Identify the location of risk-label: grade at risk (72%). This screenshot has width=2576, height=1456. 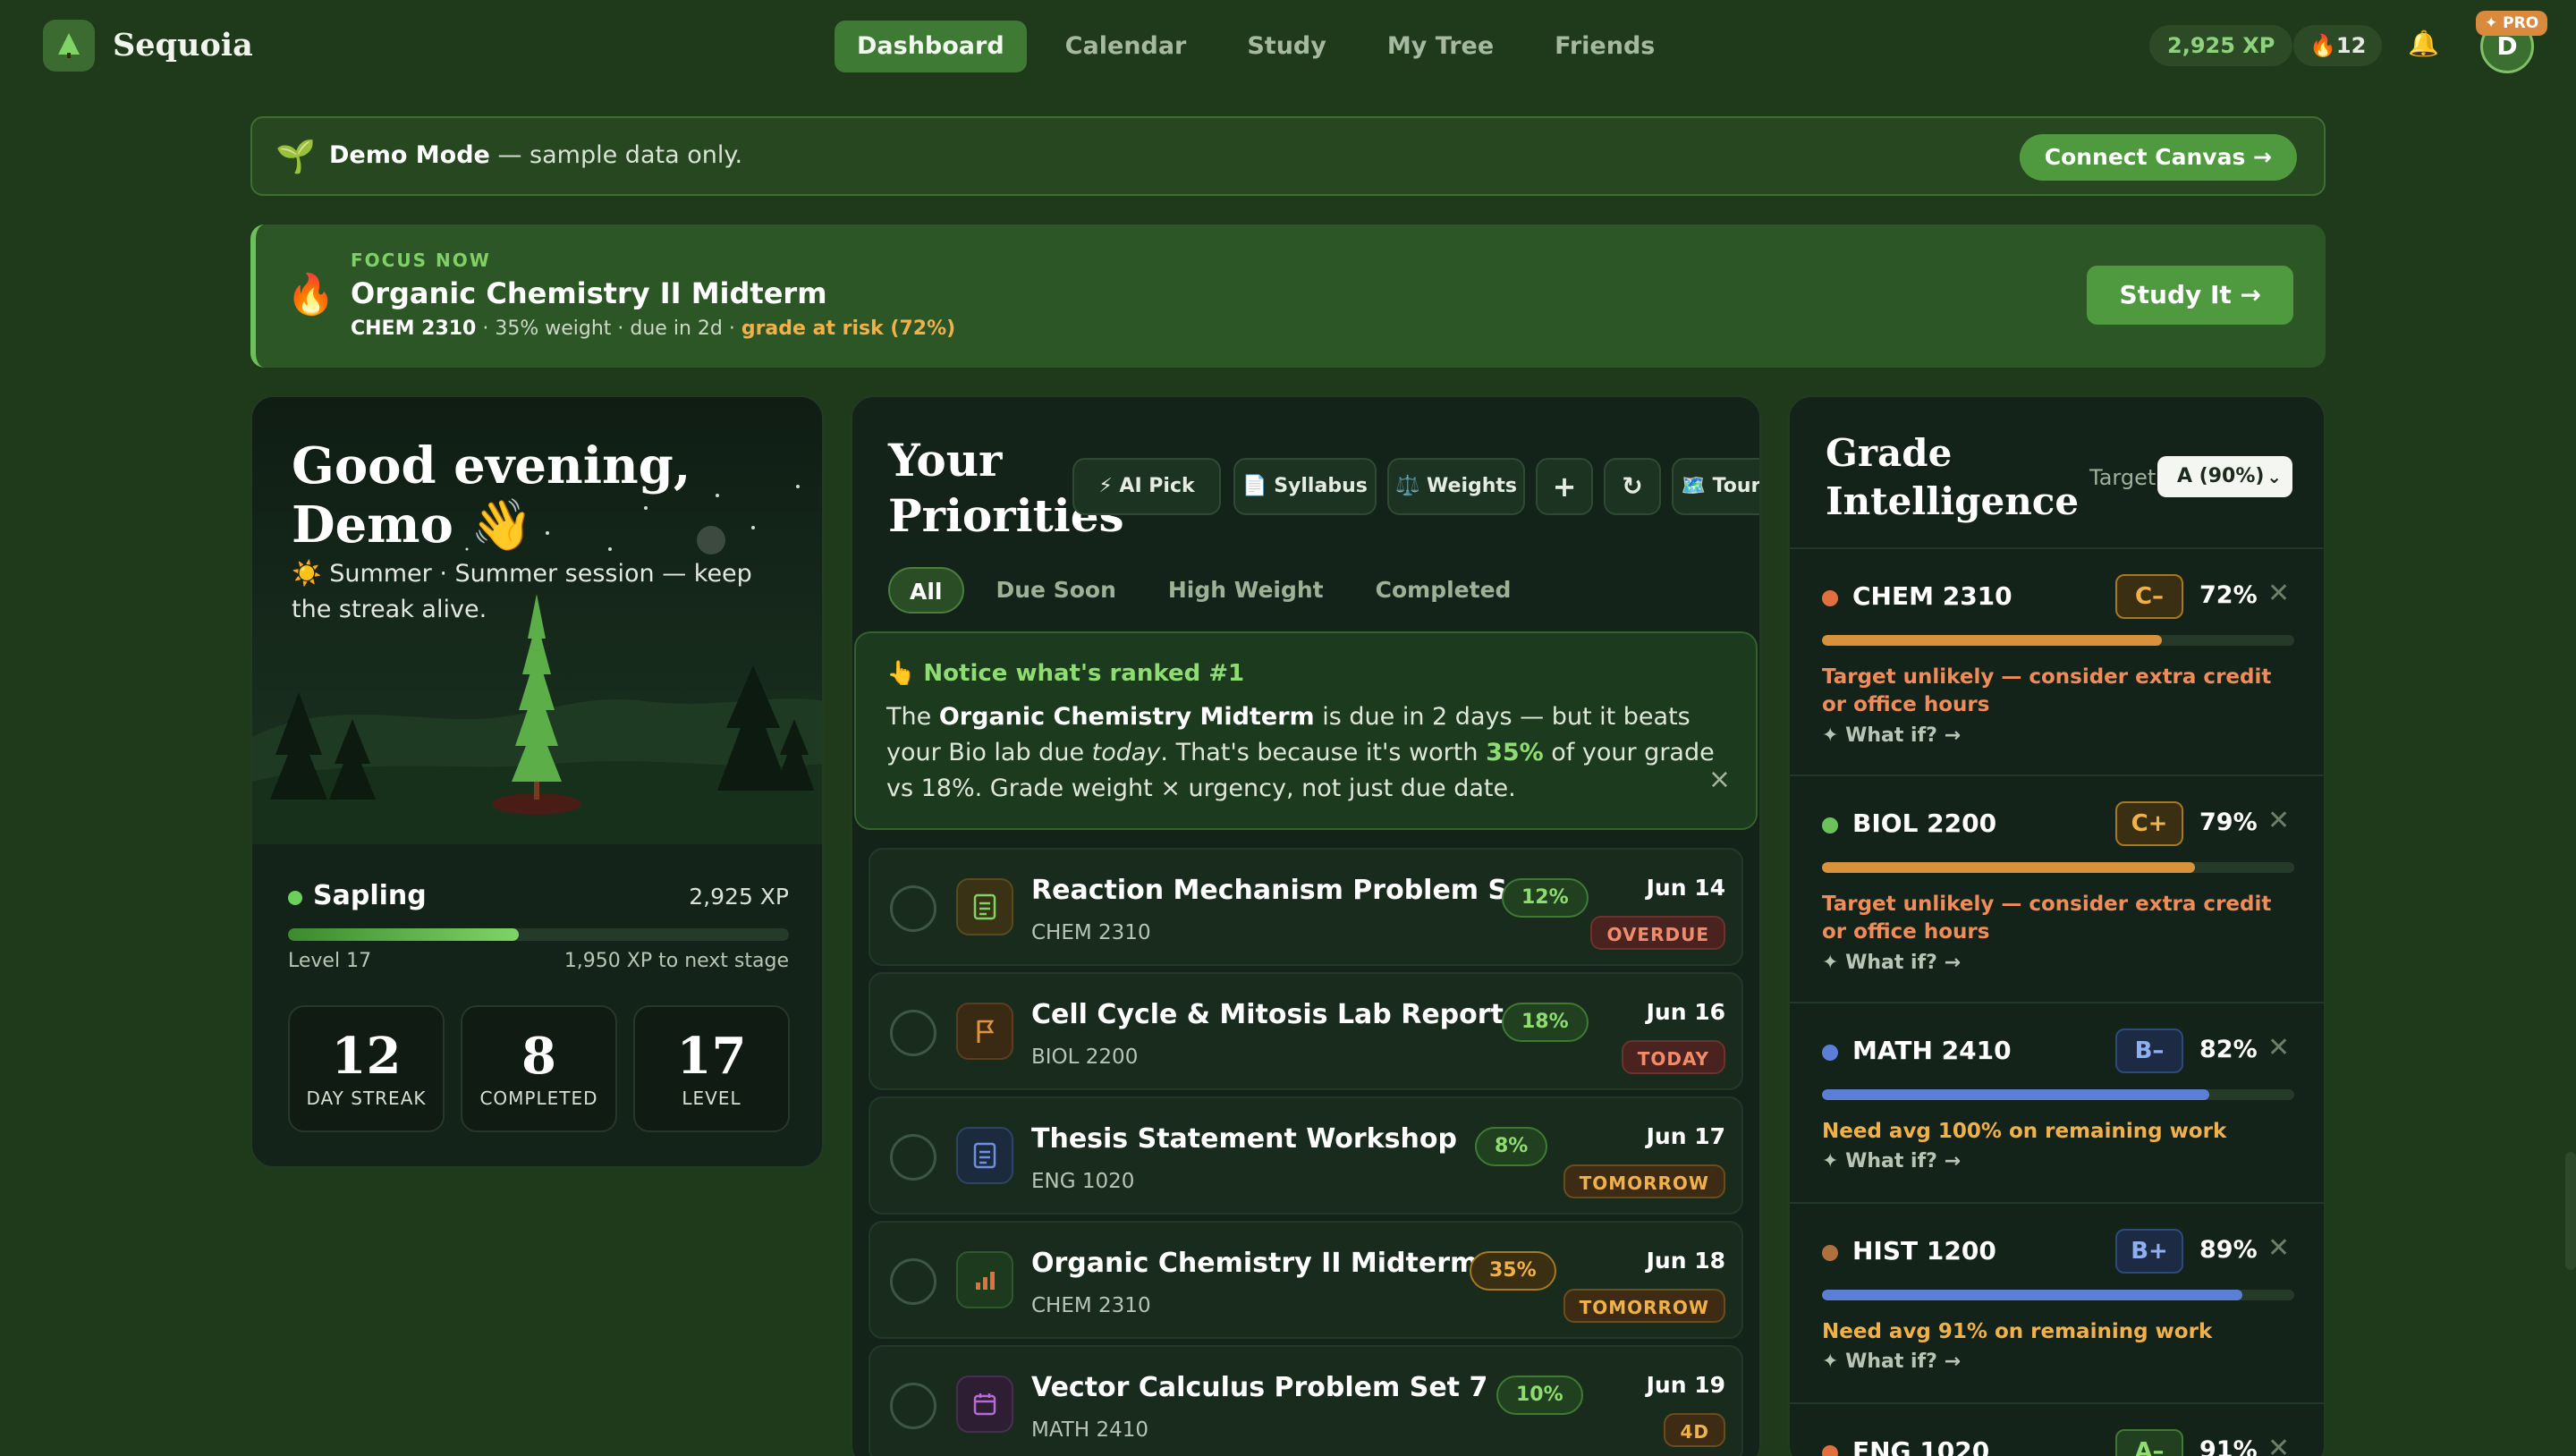
(848, 328).